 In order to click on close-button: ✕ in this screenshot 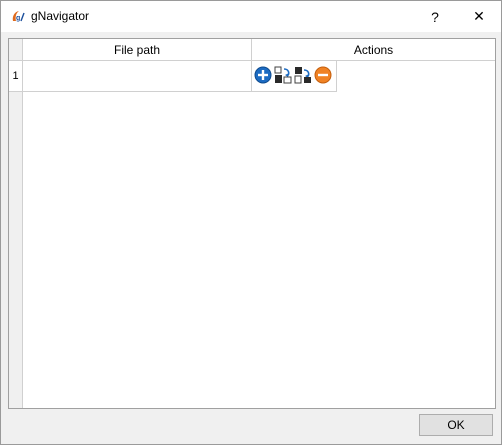, I will do `click(479, 16)`.